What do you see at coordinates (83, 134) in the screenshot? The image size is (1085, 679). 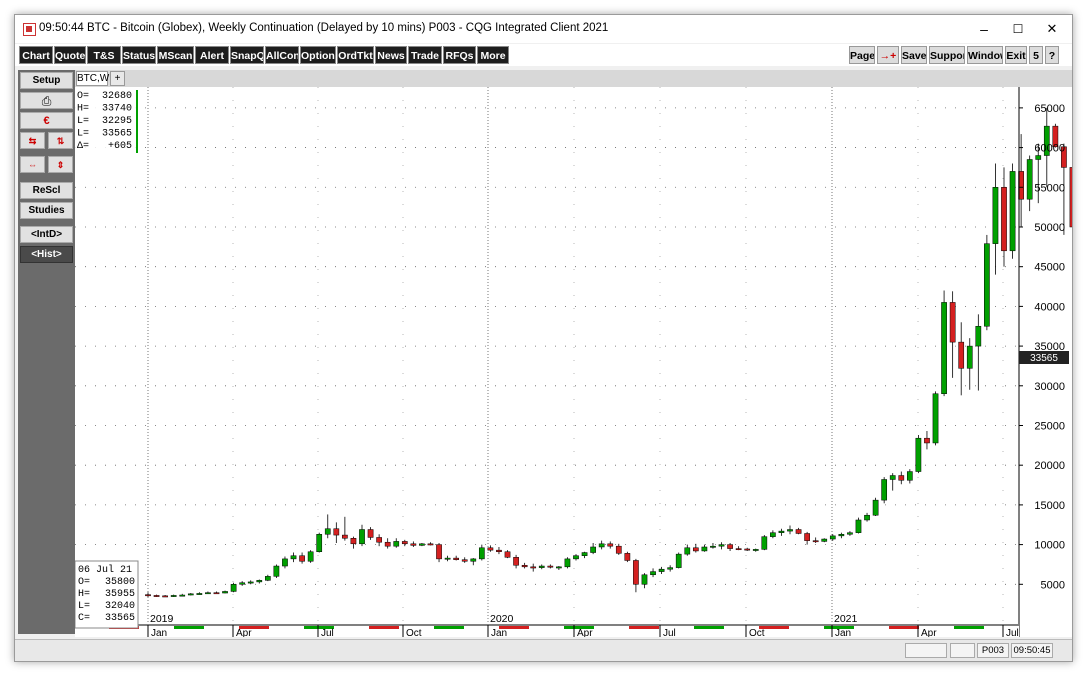 I see `ohlc-top-key: L=` at bounding box center [83, 134].